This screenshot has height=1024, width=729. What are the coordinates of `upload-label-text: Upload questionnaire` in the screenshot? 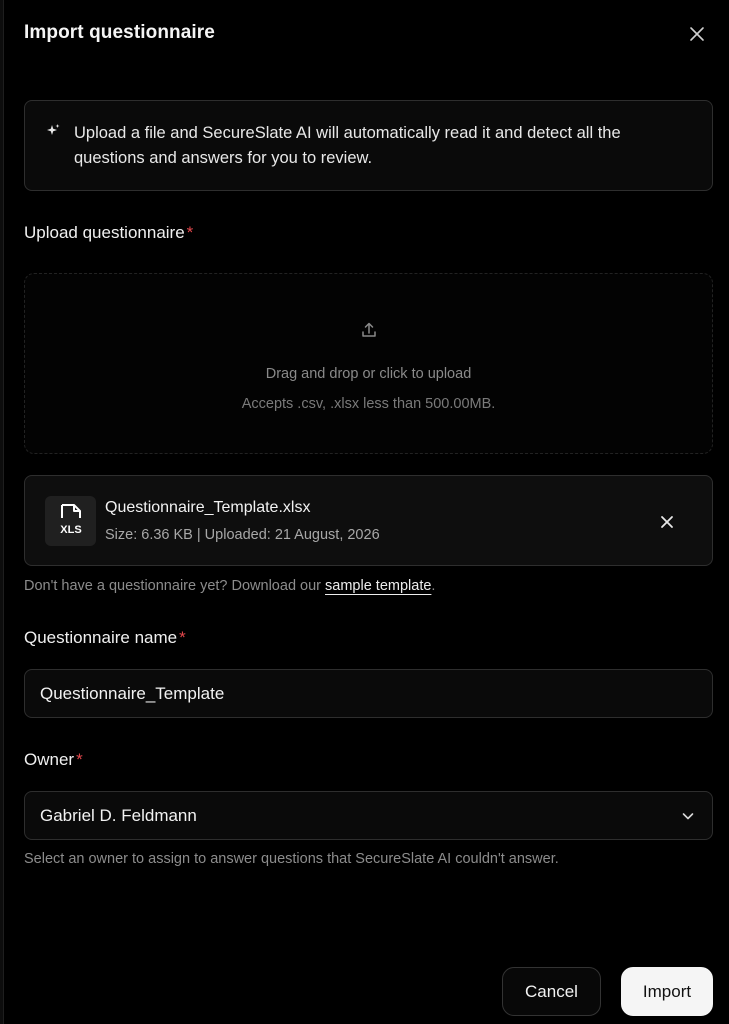 It's located at (104, 232).